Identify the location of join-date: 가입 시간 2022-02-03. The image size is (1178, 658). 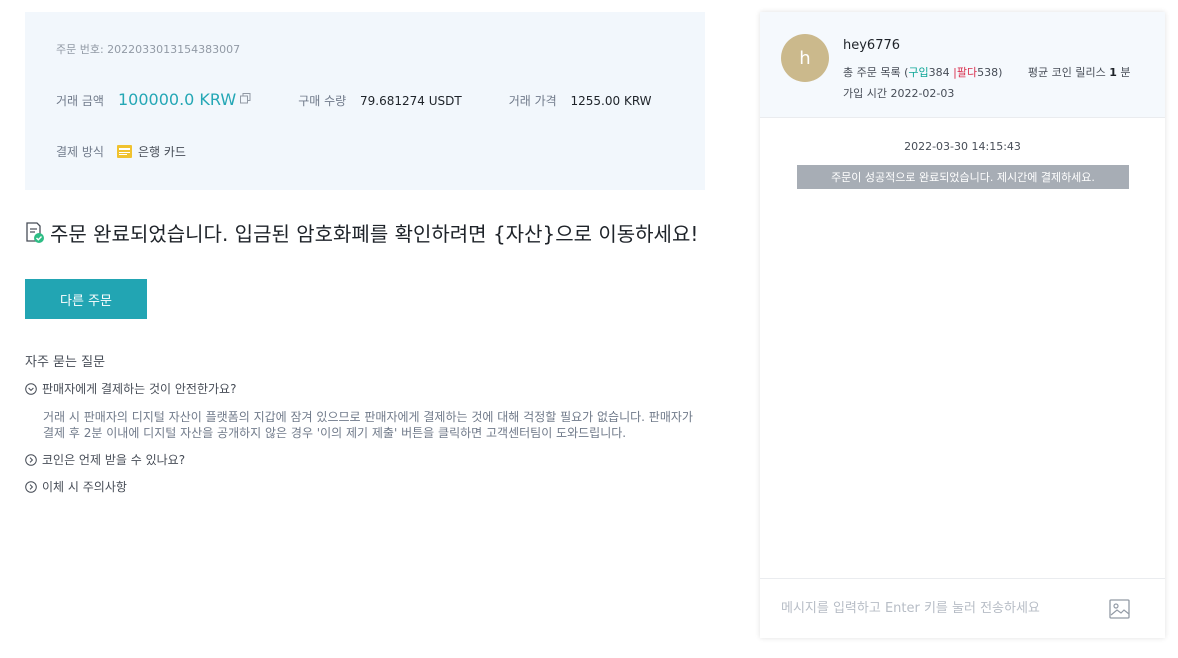
(899, 93).